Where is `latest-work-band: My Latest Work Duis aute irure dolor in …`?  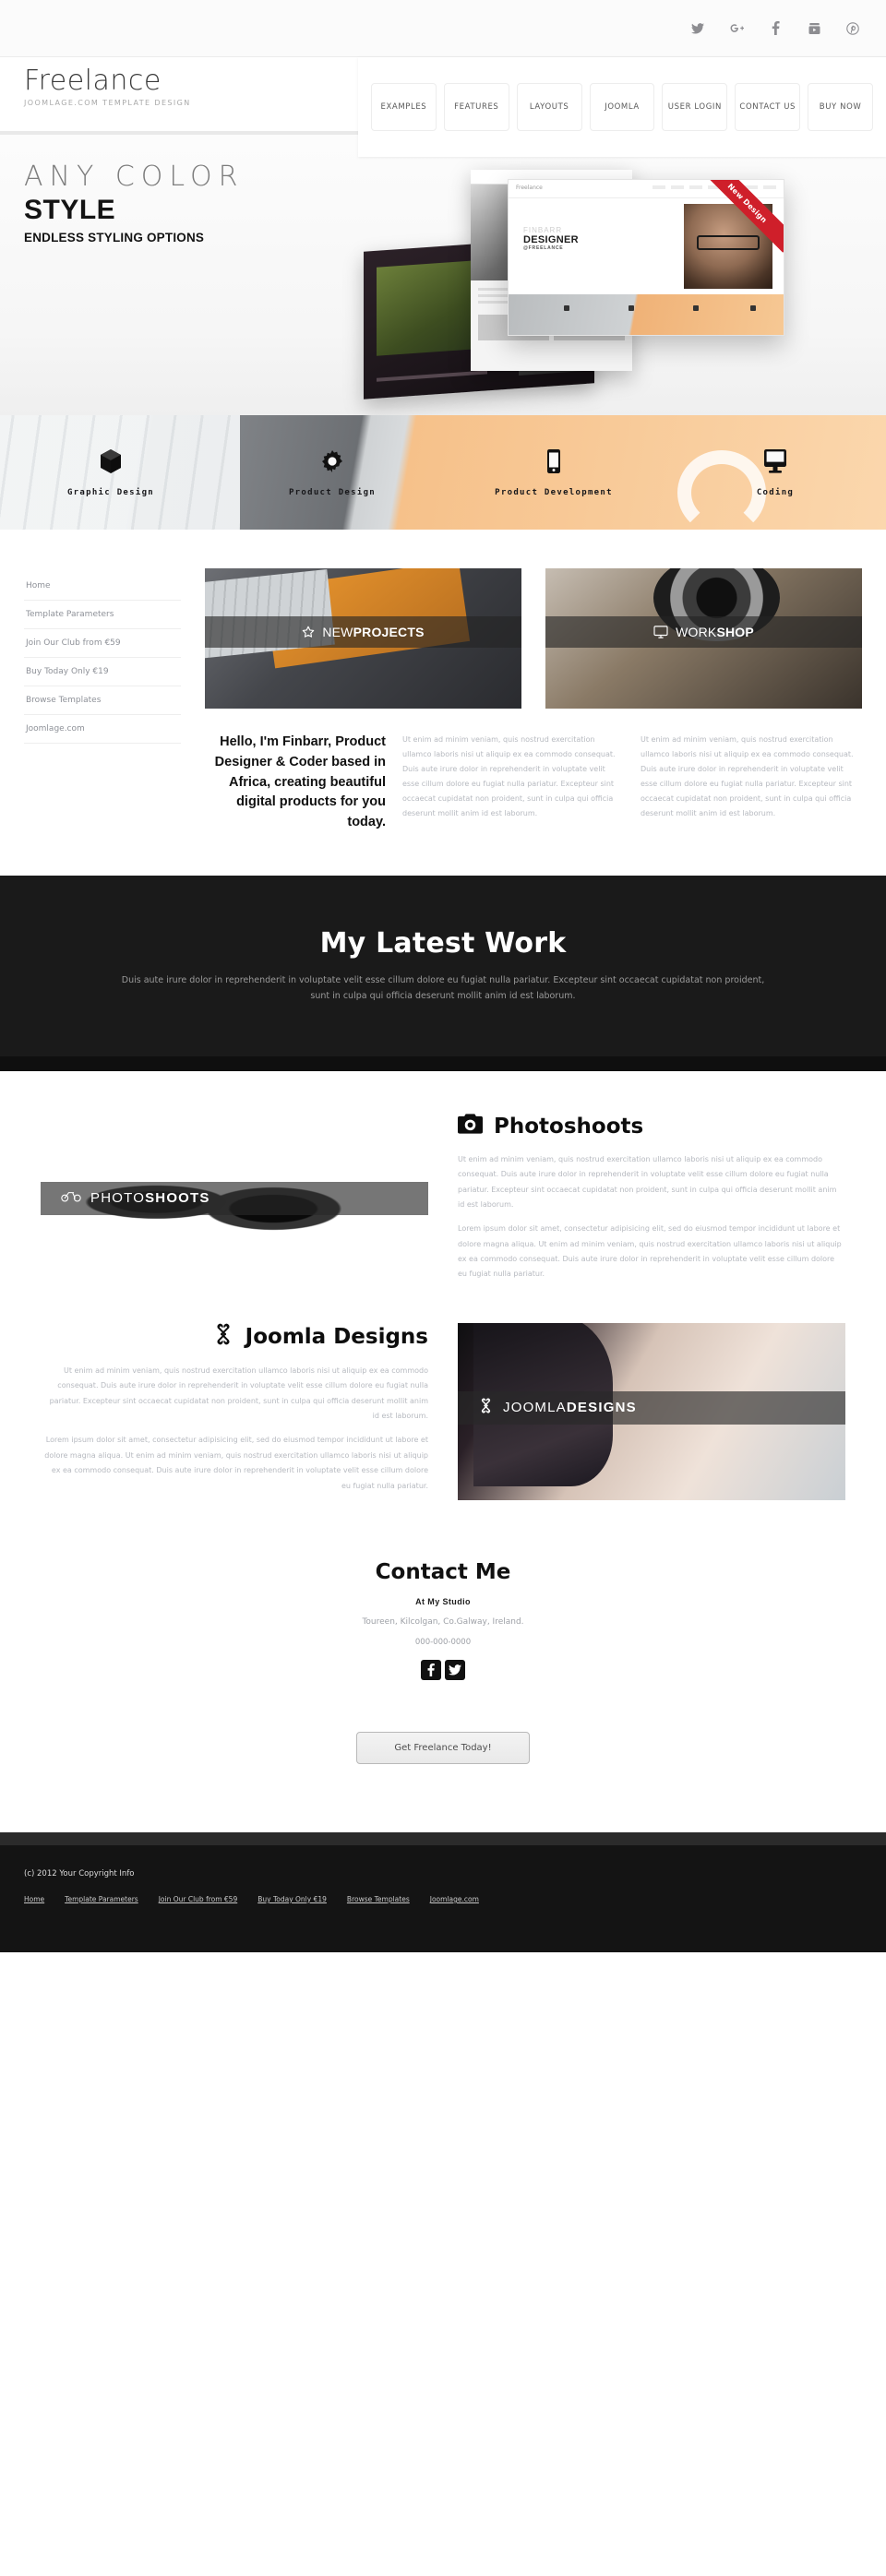
latest-work-band: My Latest Work Duis aute irure dolor in … is located at coordinates (443, 973).